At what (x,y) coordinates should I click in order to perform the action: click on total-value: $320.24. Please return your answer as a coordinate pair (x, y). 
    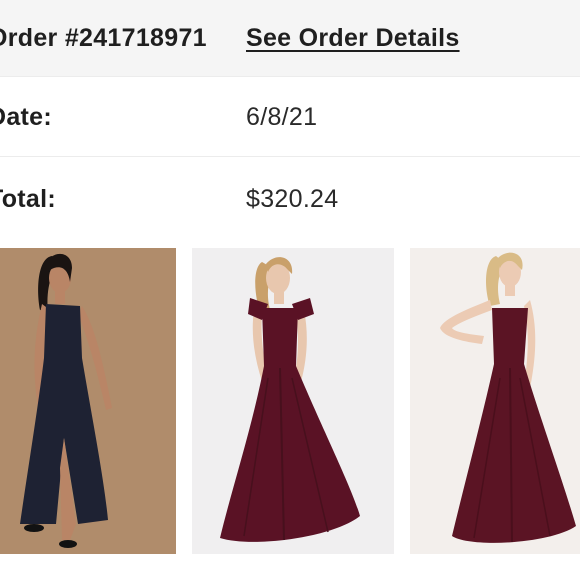
    Looking at the image, I should click on (292, 199).